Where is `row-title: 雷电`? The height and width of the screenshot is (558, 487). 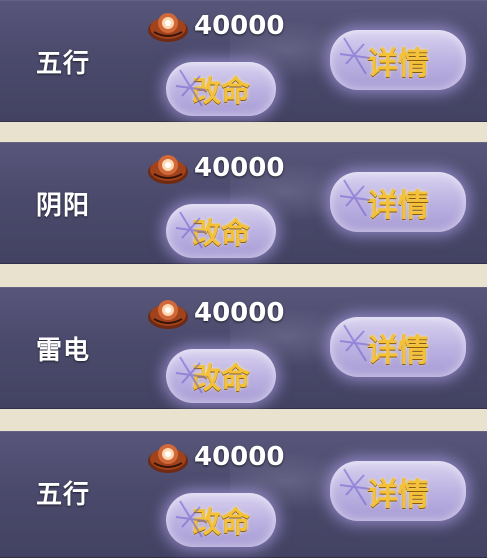 row-title: 雷电 is located at coordinates (63, 351).